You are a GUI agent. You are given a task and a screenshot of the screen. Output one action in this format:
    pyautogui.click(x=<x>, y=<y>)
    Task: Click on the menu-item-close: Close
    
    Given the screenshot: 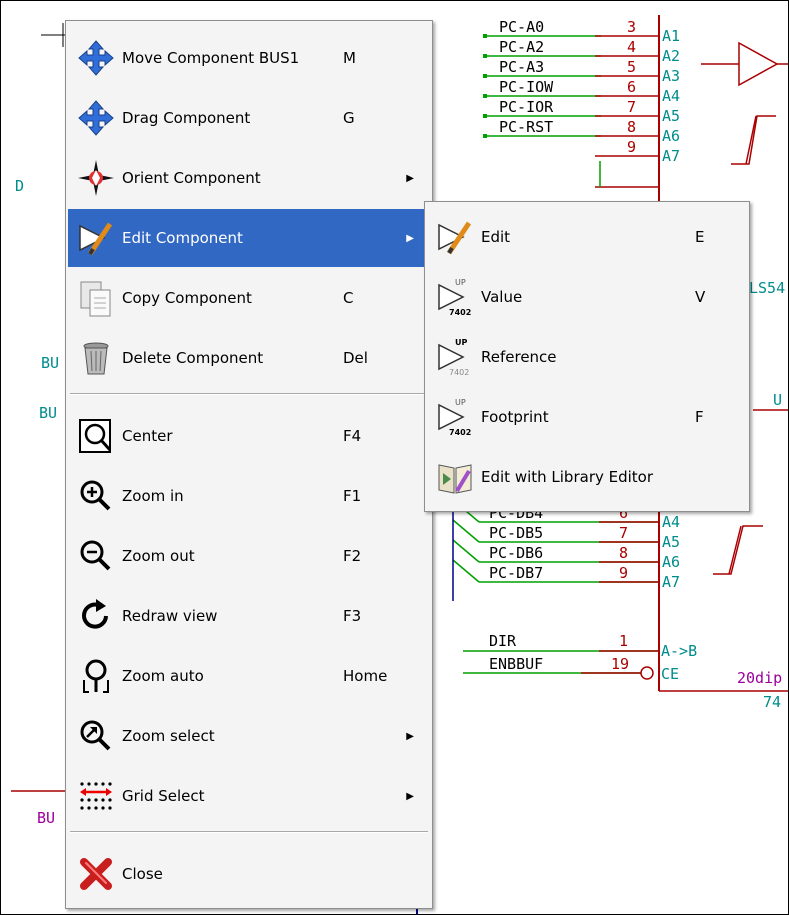 What is the action you would take?
    pyautogui.click(x=249, y=874)
    